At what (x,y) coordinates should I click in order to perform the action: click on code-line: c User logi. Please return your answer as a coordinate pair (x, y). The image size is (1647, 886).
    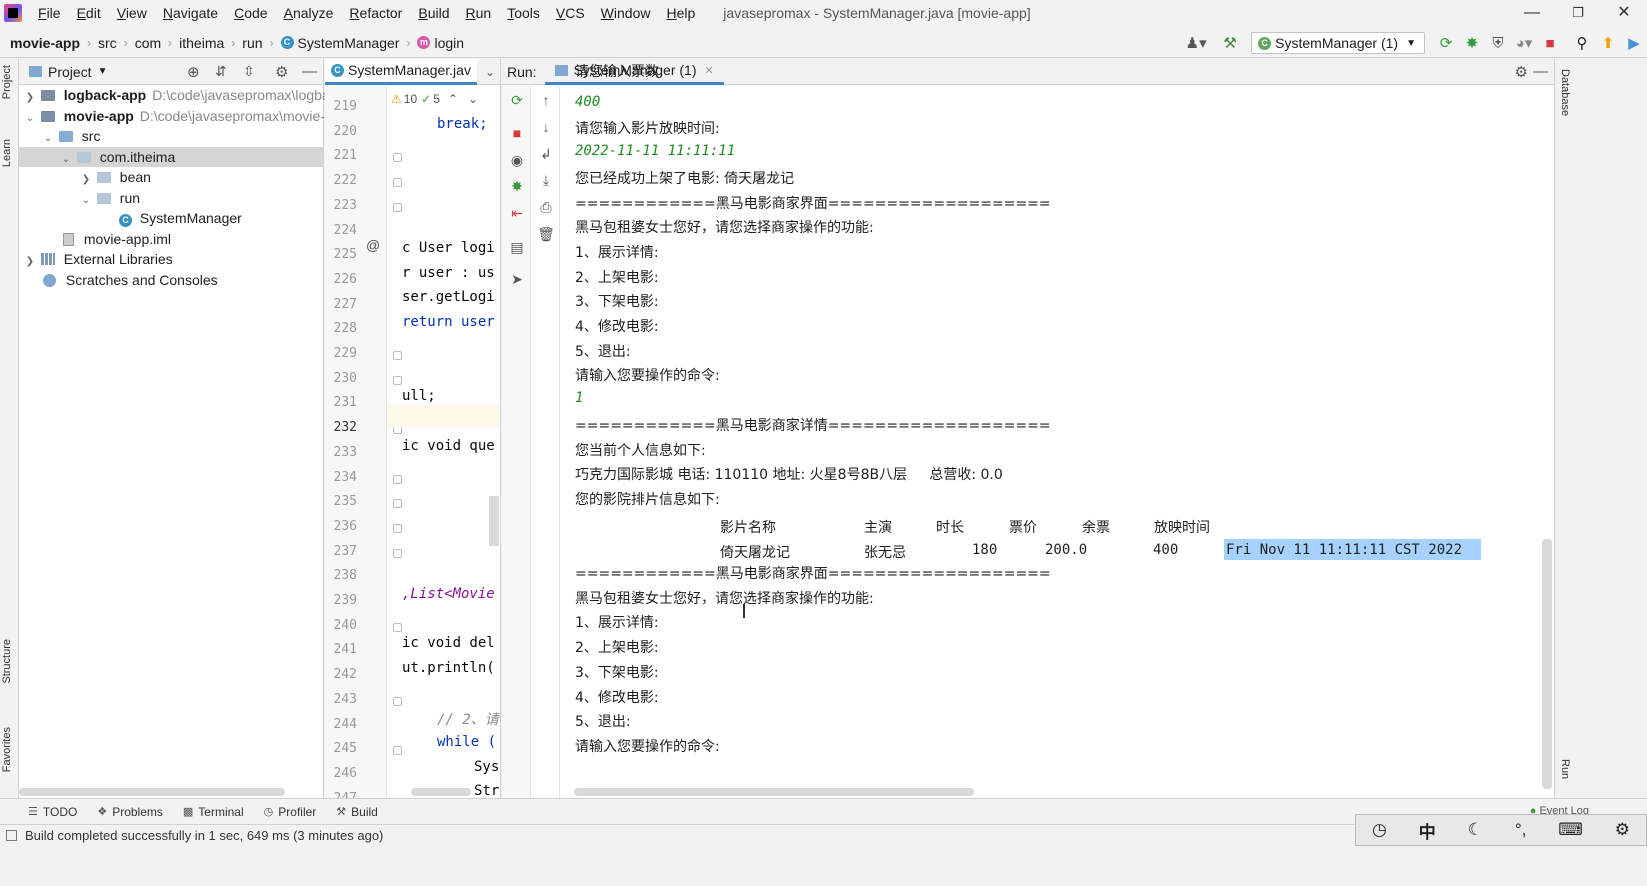
    Looking at the image, I should click on (448, 248).